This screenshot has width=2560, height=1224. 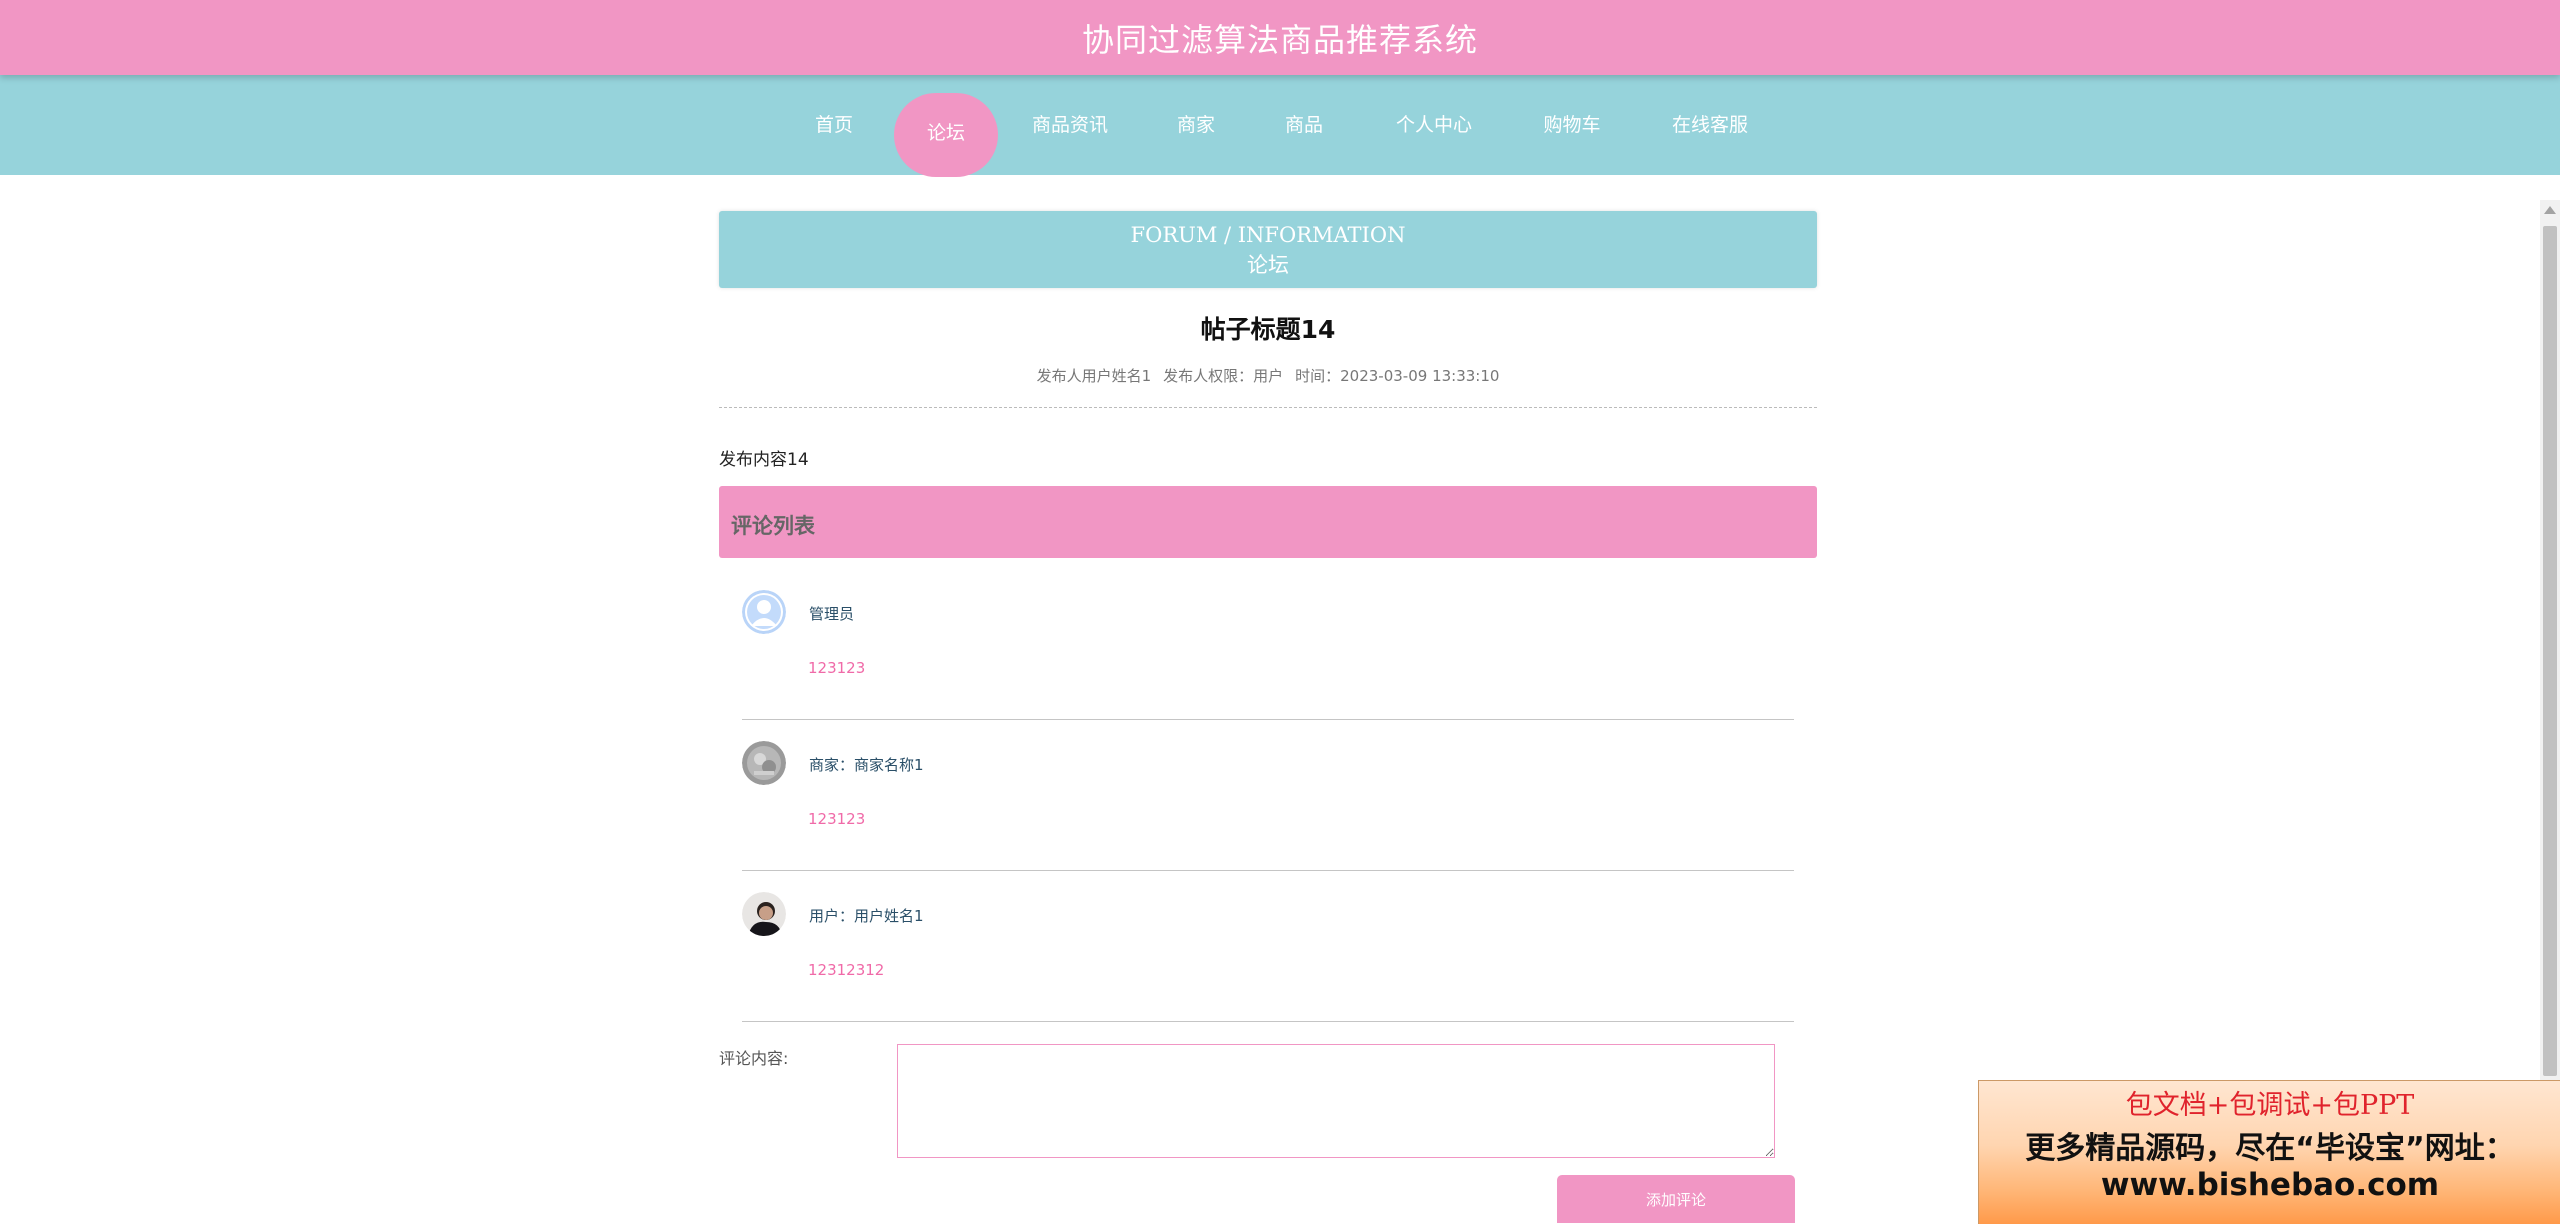 What do you see at coordinates (1070, 125) in the screenshot?
I see `nav-item-product-news: 商品资讯` at bounding box center [1070, 125].